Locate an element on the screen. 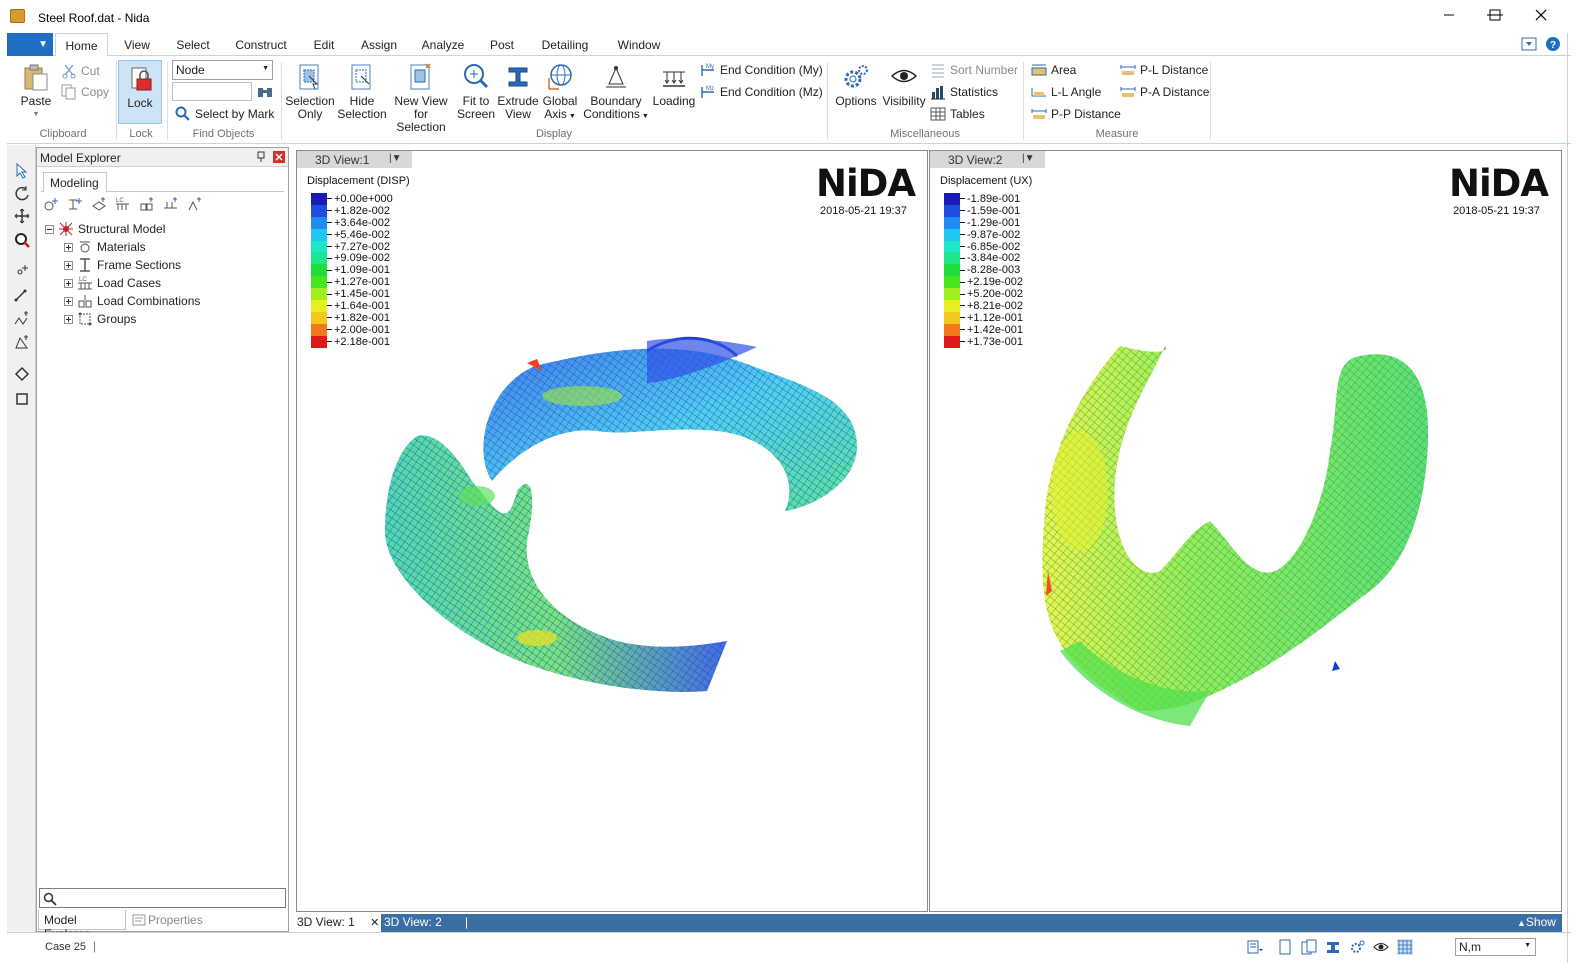 This screenshot has height=970, width=1578. extrude-icon is located at coordinates (1333, 947).